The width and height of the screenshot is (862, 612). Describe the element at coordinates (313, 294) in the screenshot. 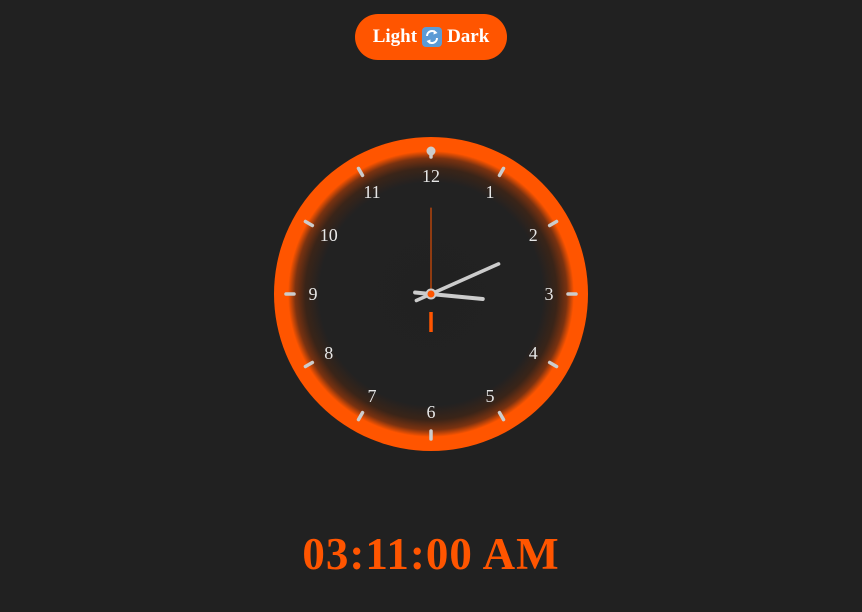

I see `numeral-9: 9` at that location.